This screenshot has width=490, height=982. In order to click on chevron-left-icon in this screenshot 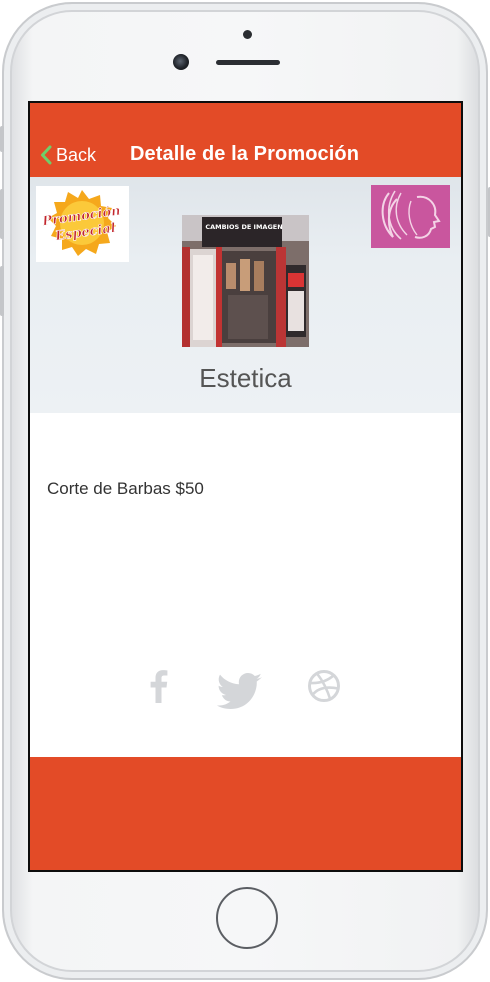, I will do `click(46, 155)`.